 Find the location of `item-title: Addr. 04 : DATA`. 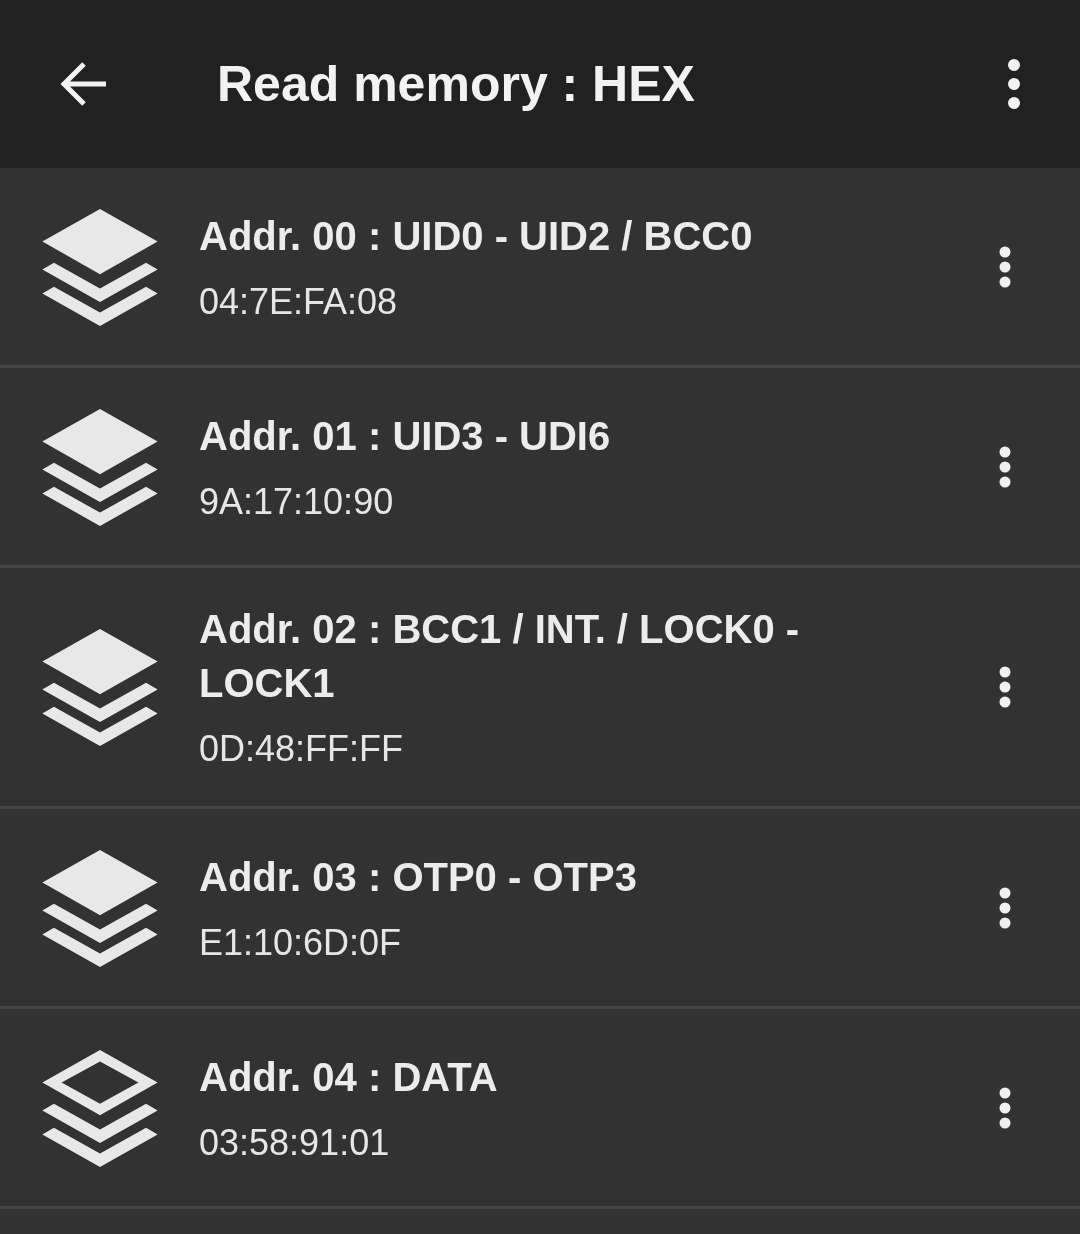

item-title: Addr. 04 : DATA is located at coordinates (349, 1077).